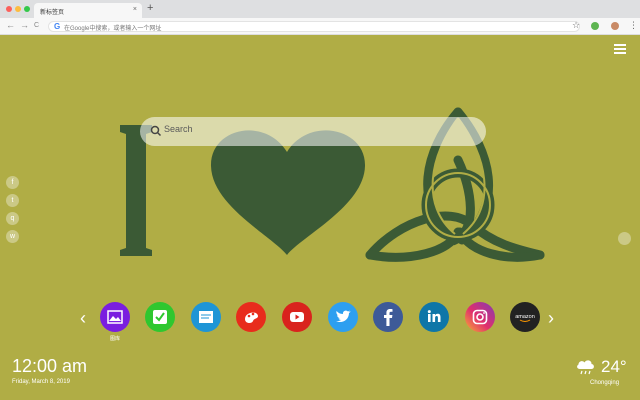 The image size is (640, 400). Describe the element at coordinates (41, 382) in the screenshot. I see `clock-date: Friday, March 8, 2019` at that location.